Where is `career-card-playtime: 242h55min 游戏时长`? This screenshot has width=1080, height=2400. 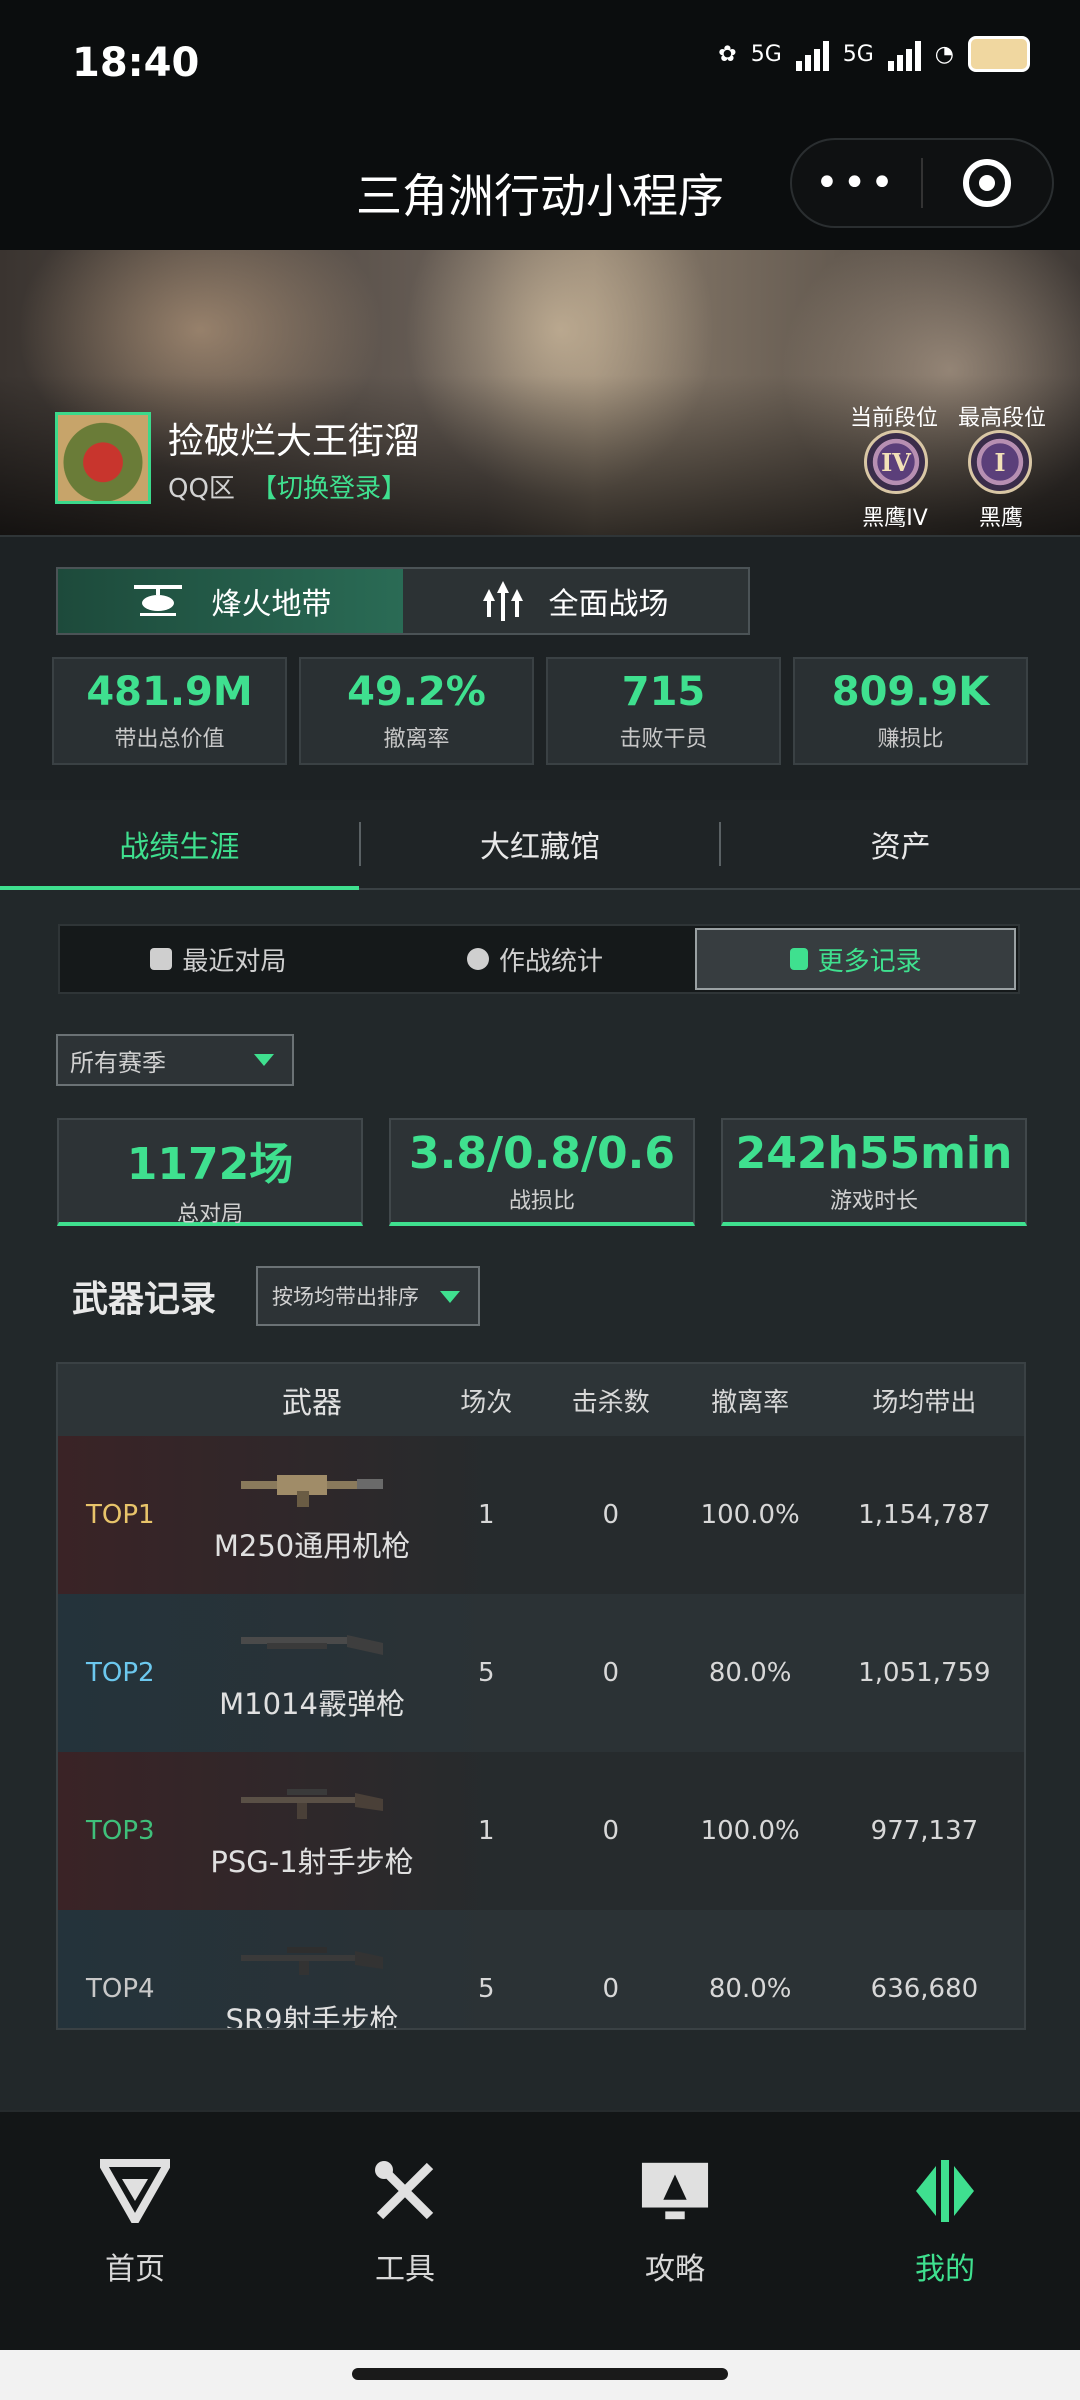 career-card-playtime: 242h55min 游戏时长 is located at coordinates (874, 1172).